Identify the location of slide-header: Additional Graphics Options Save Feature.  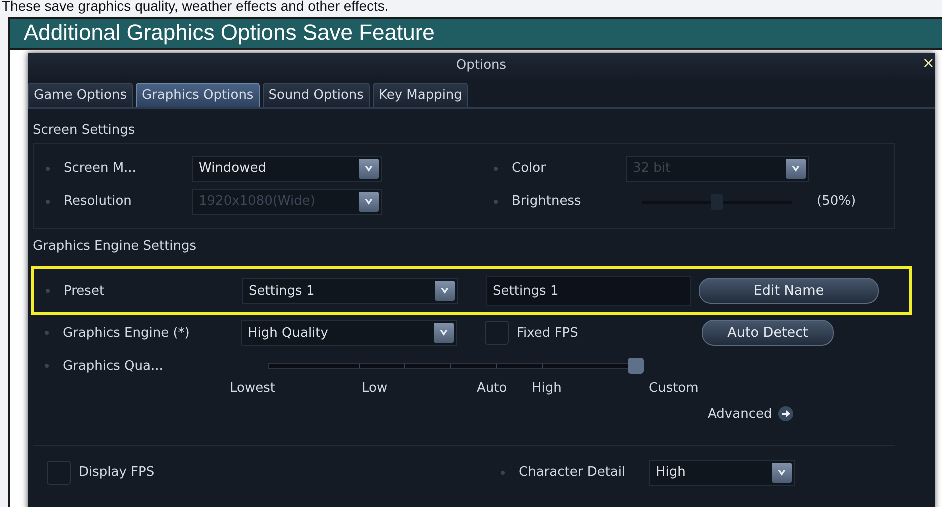
(476, 34).